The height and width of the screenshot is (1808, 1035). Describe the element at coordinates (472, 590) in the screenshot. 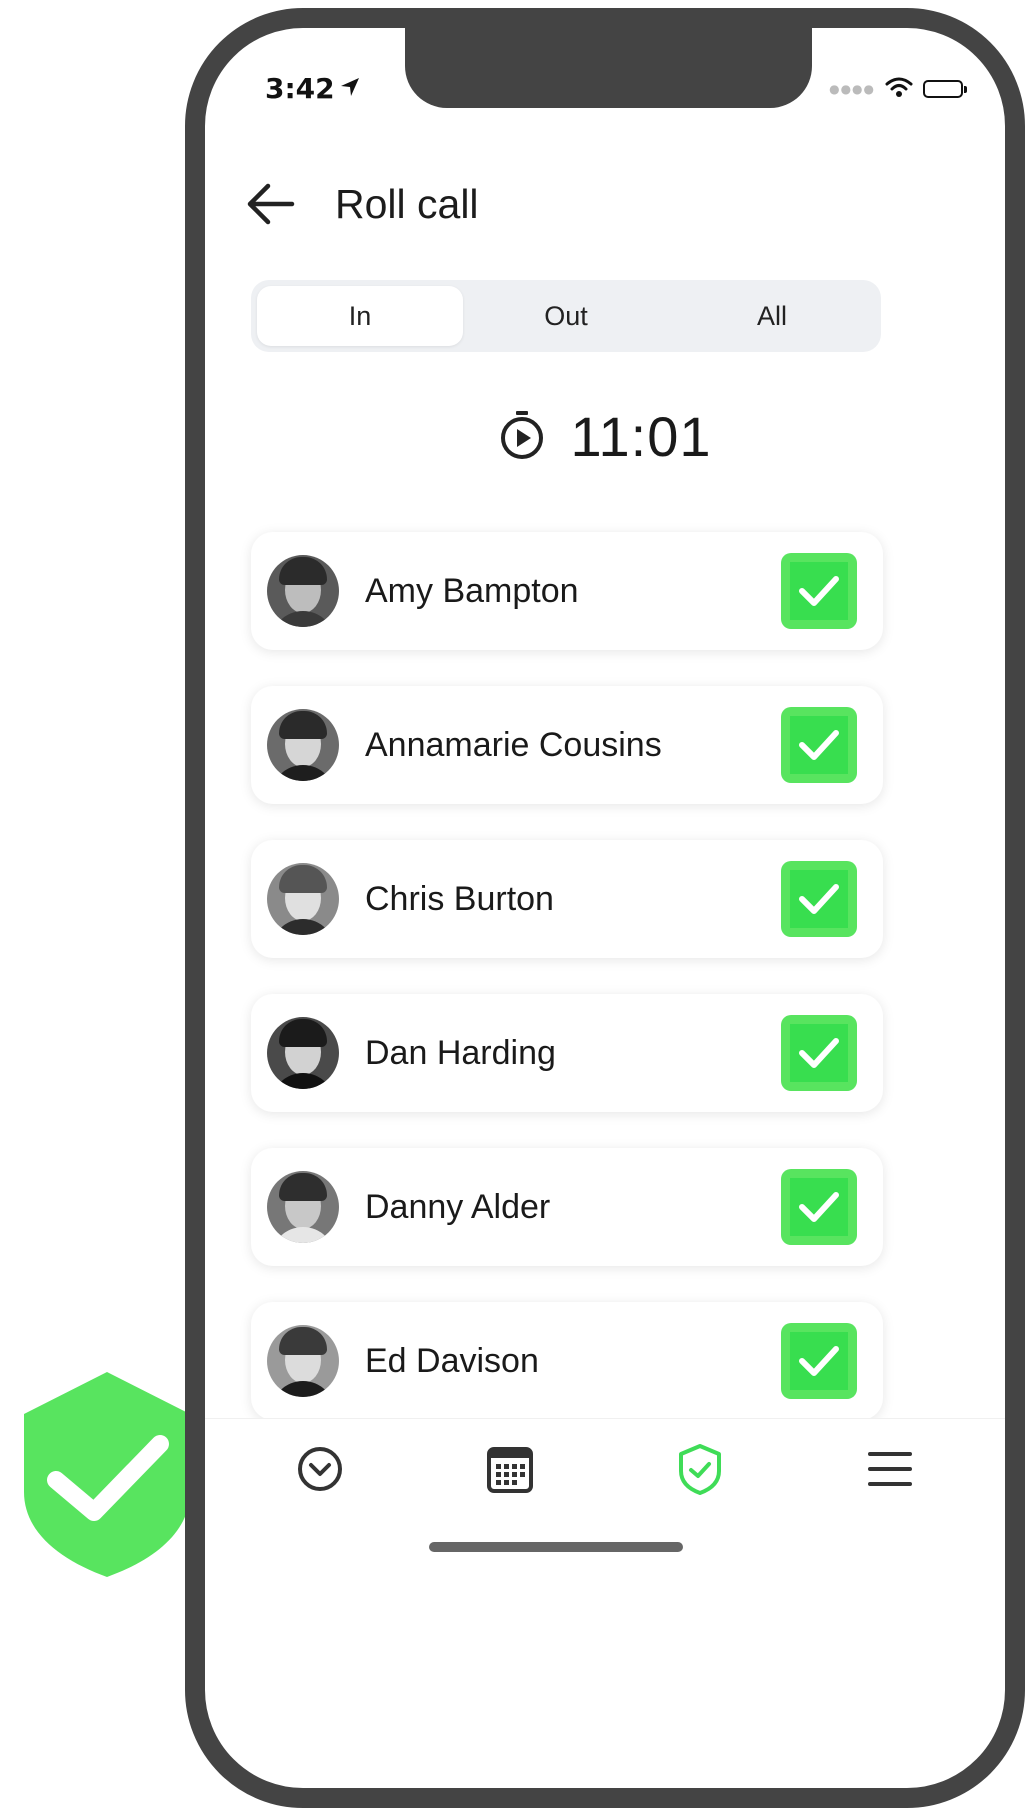

I see `person-name: Amy Bampton` at that location.